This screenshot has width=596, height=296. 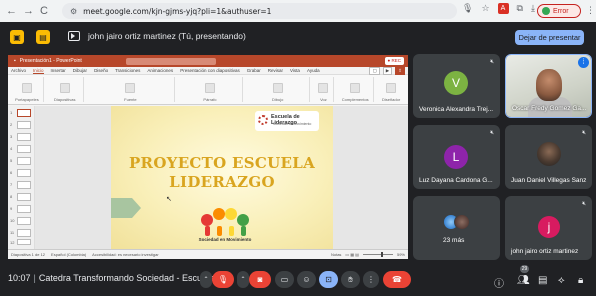 I want to click on ribbon-tab: Dibujar, so click(x=80, y=70).